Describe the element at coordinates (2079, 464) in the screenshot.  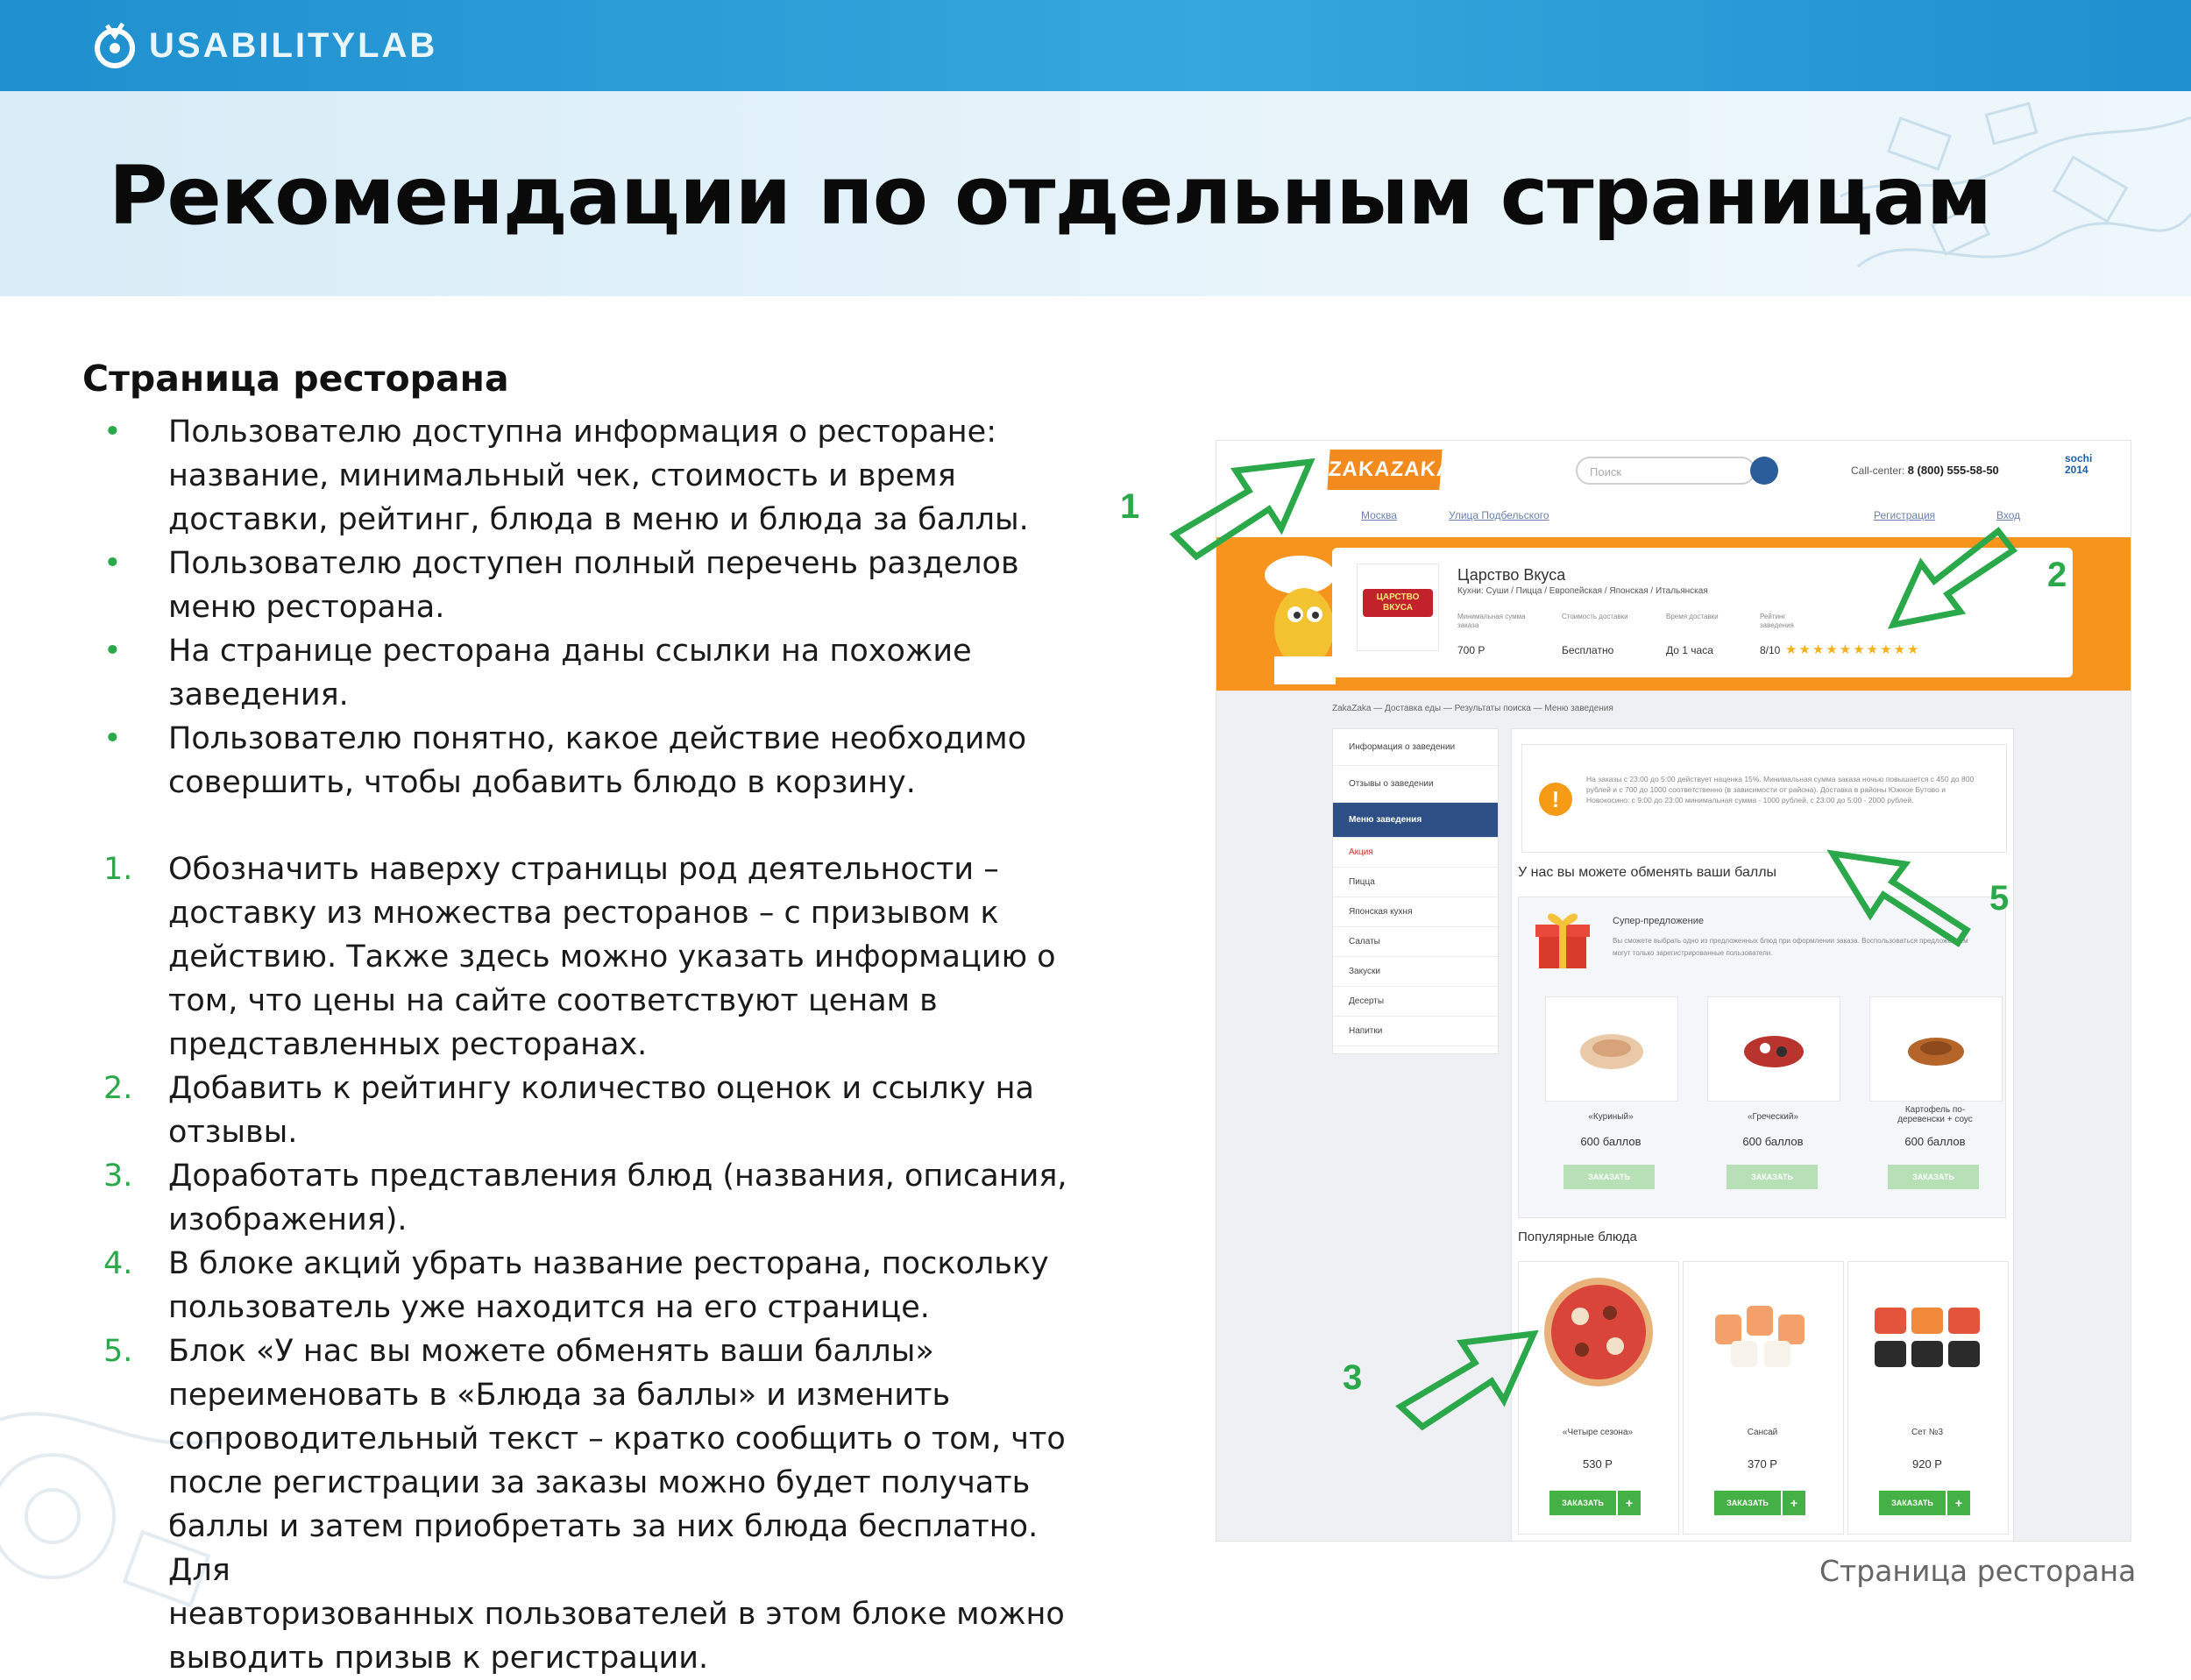
I see `sochi-logo: sochi 2014` at that location.